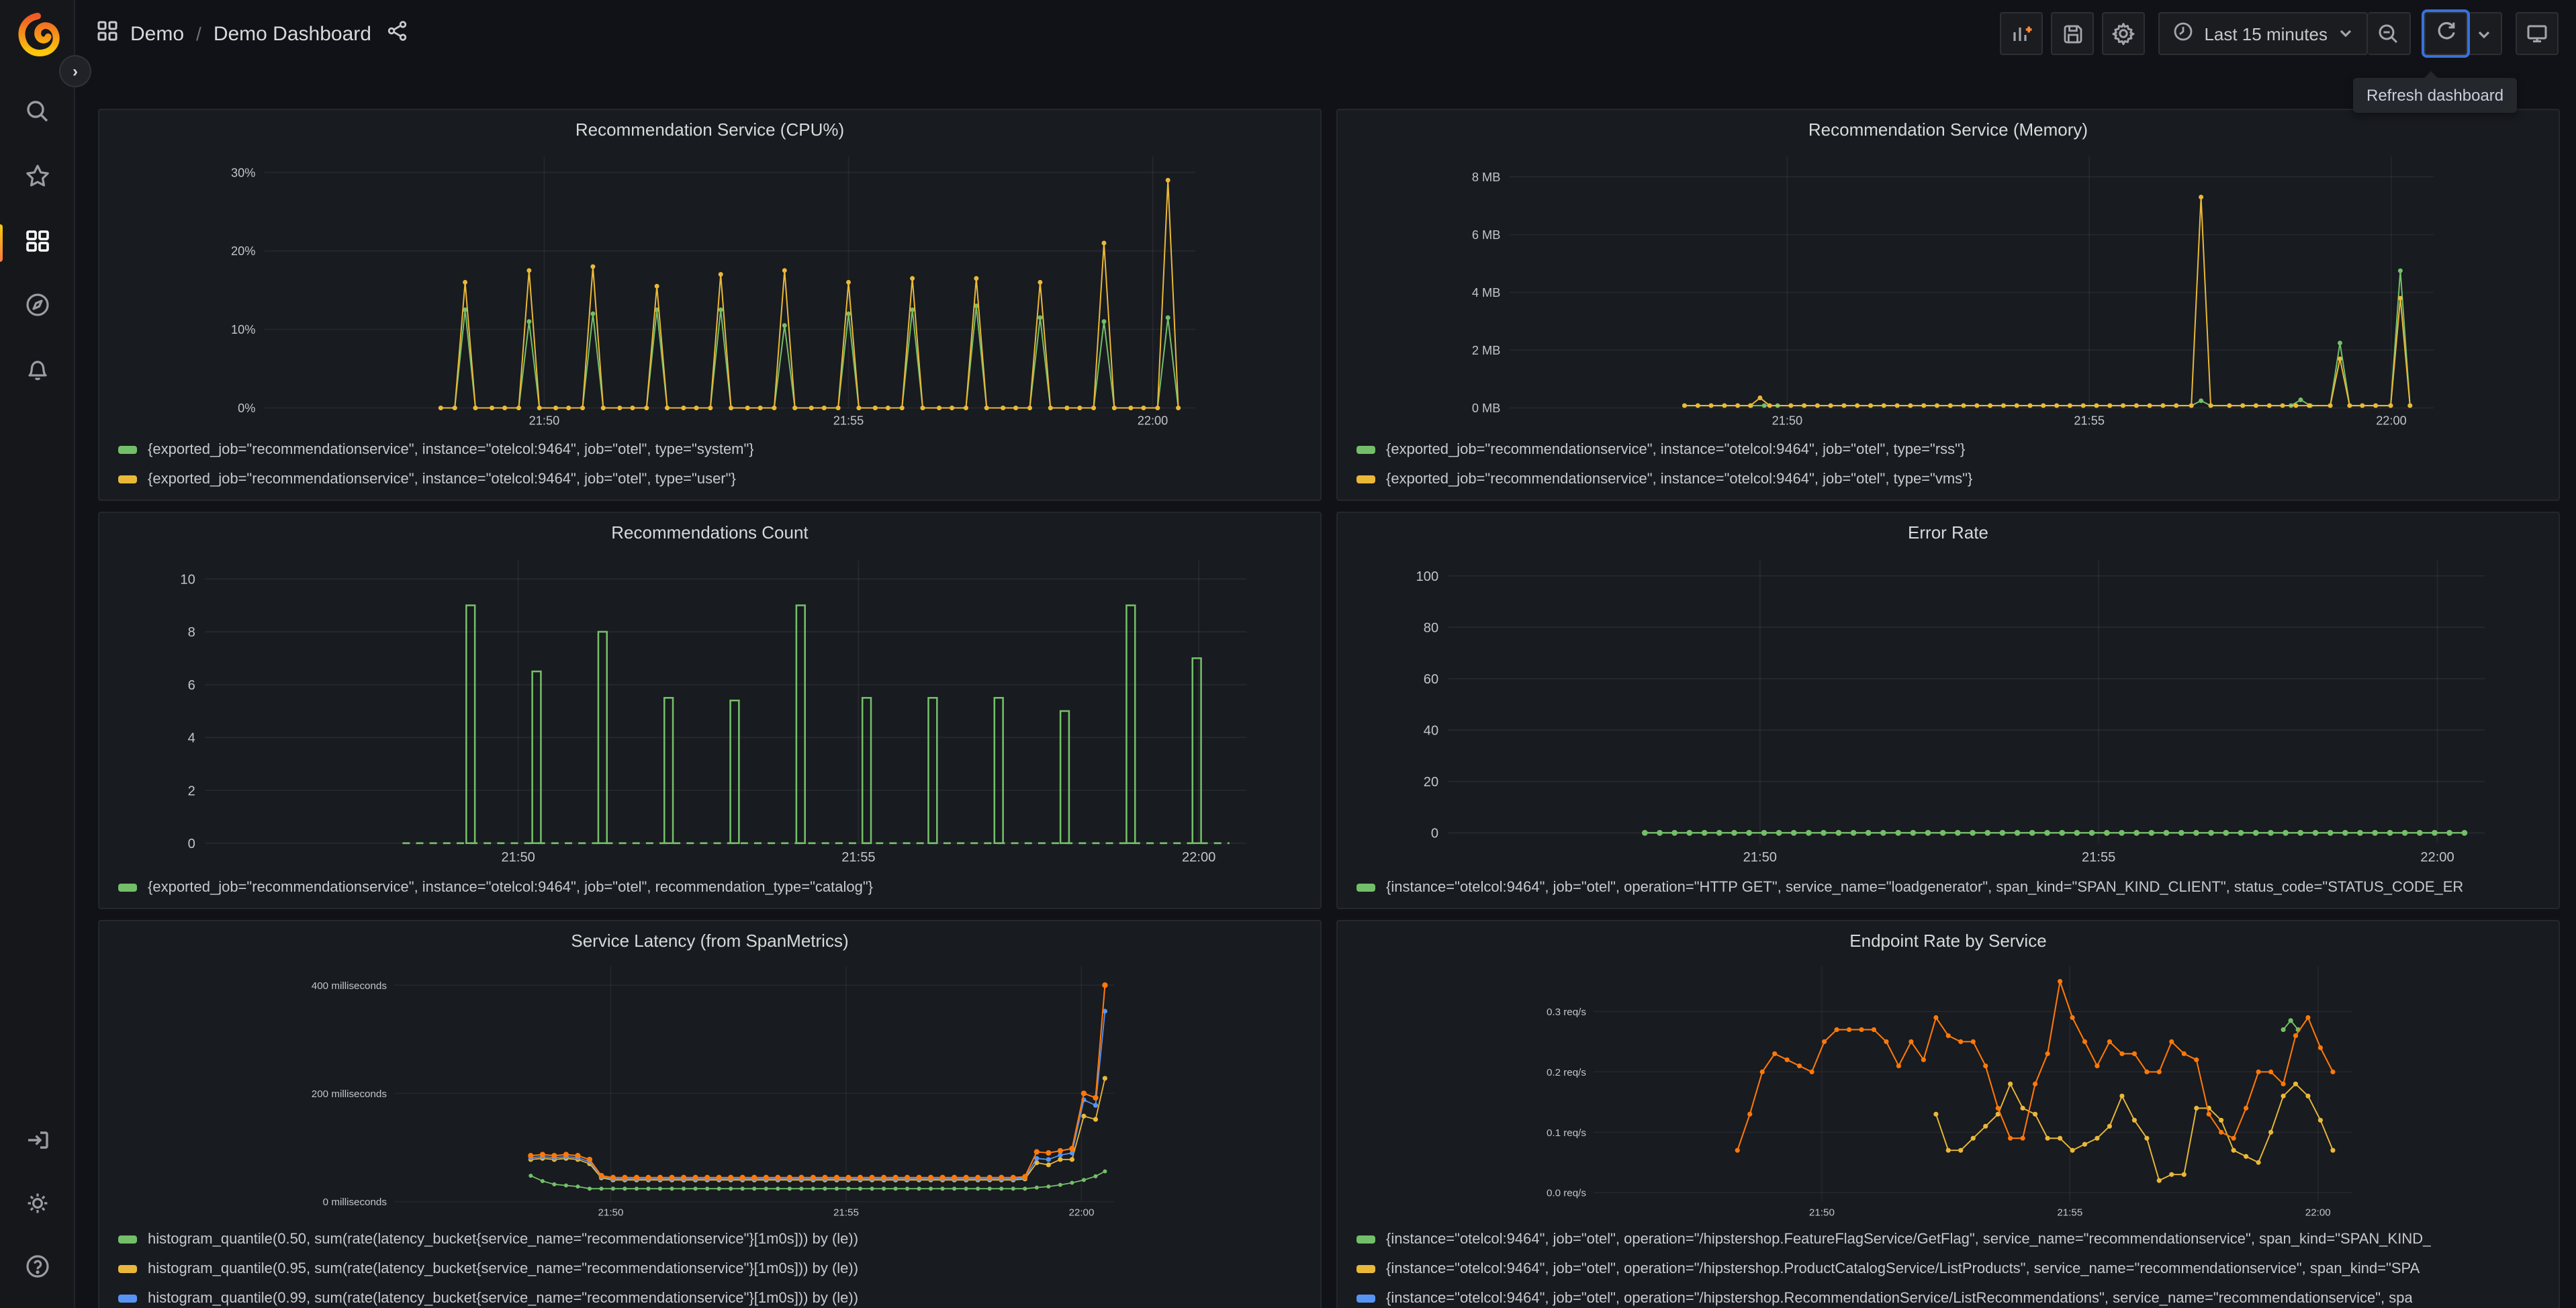 The width and height of the screenshot is (2576, 1308). What do you see at coordinates (709, 290) in the screenshot?
I see `chart-canvas-cpu: 21:50 21:55 22:00 0% 10% 20% 30%` at bounding box center [709, 290].